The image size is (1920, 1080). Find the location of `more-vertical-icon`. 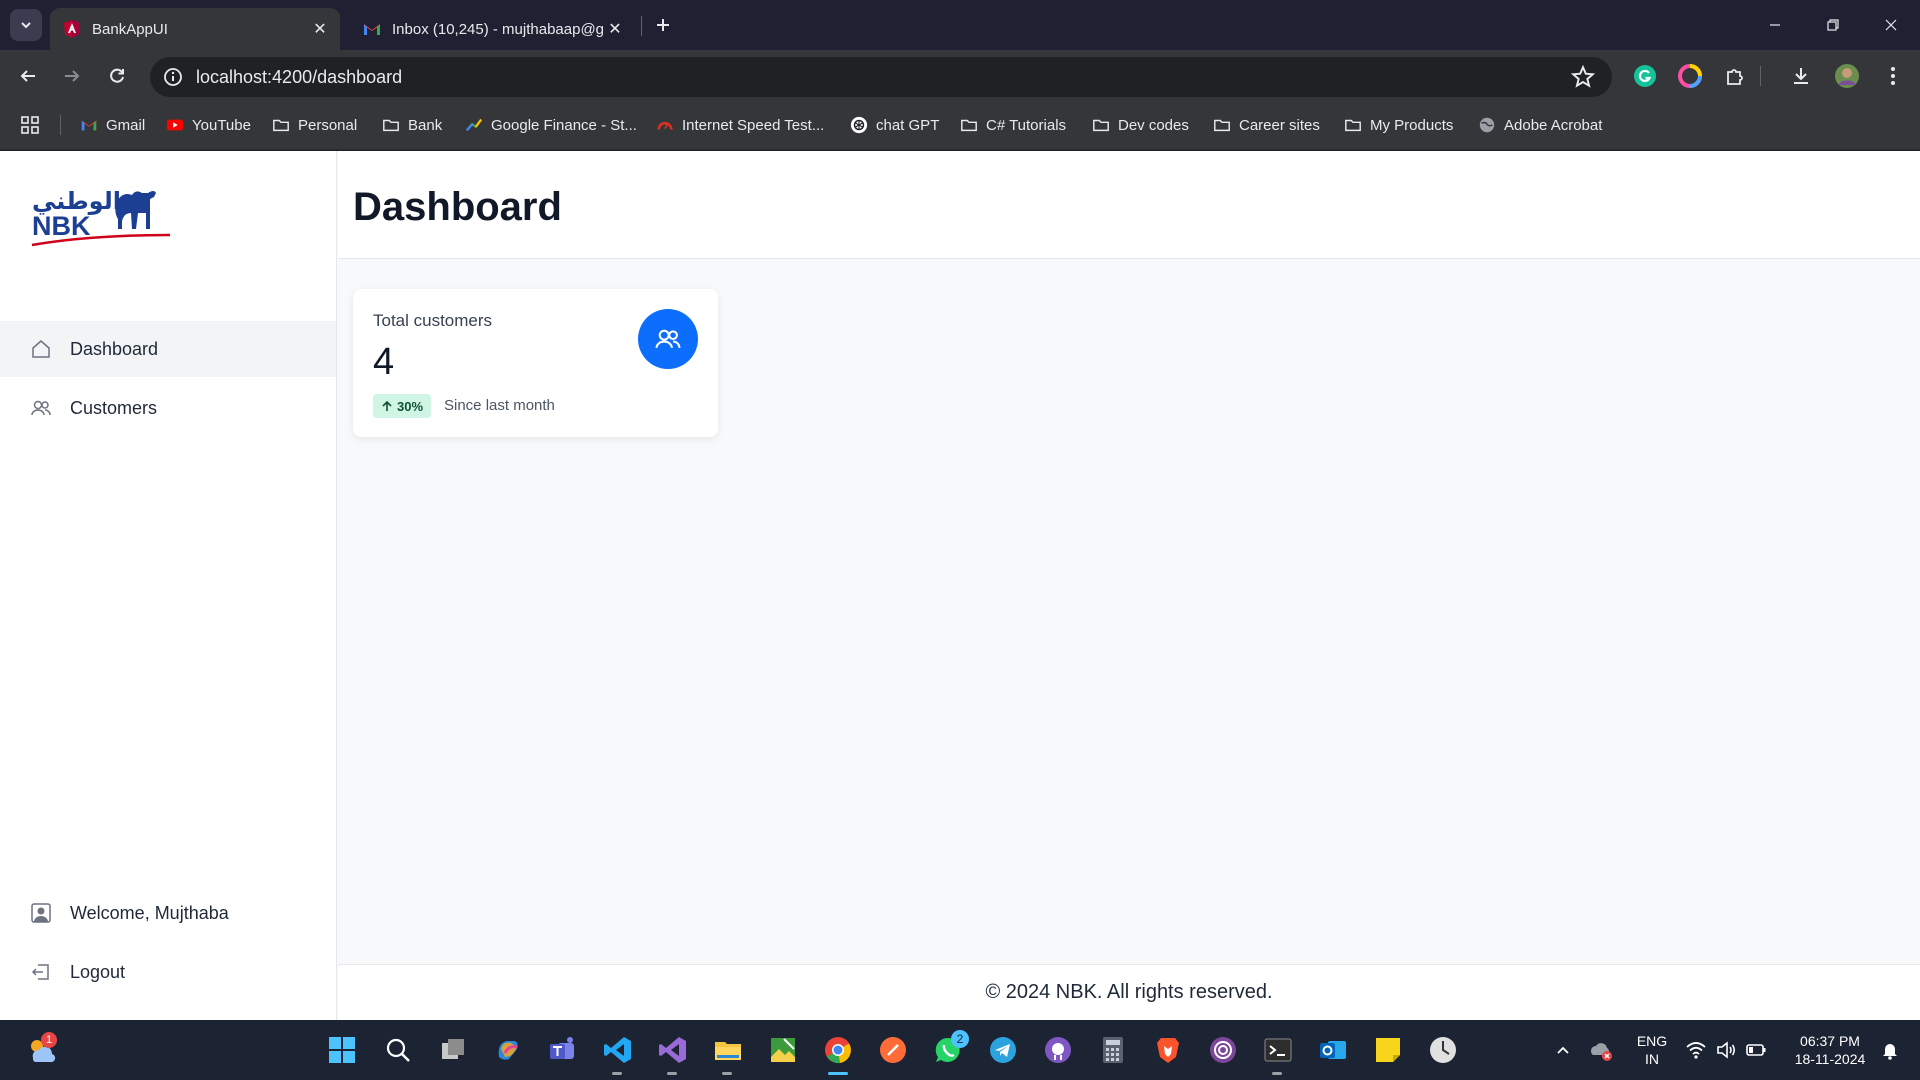

more-vertical-icon is located at coordinates (1893, 76).